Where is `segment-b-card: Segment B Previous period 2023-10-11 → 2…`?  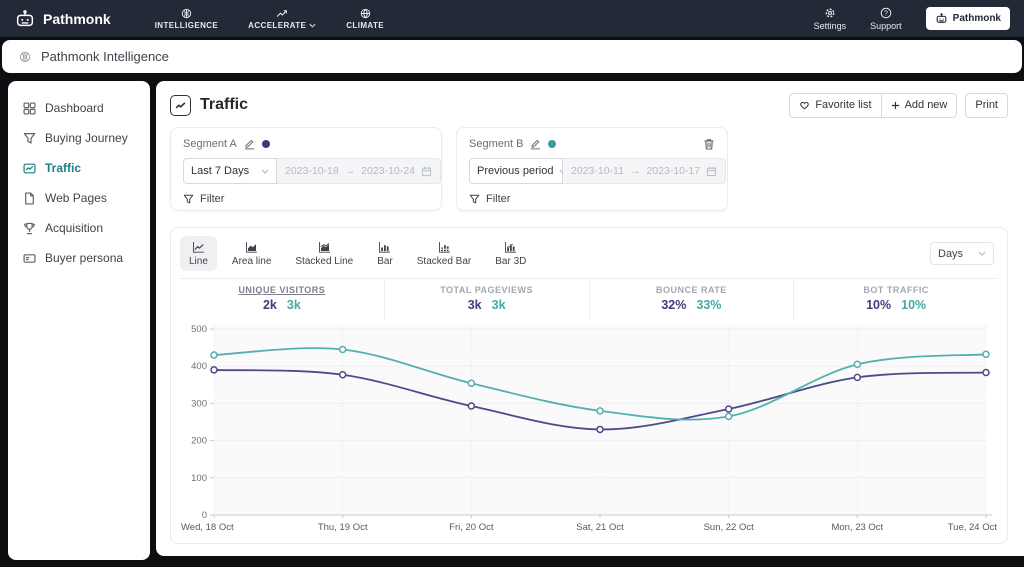 segment-b-card: Segment B Previous period 2023-10-11 → 2… is located at coordinates (592, 169).